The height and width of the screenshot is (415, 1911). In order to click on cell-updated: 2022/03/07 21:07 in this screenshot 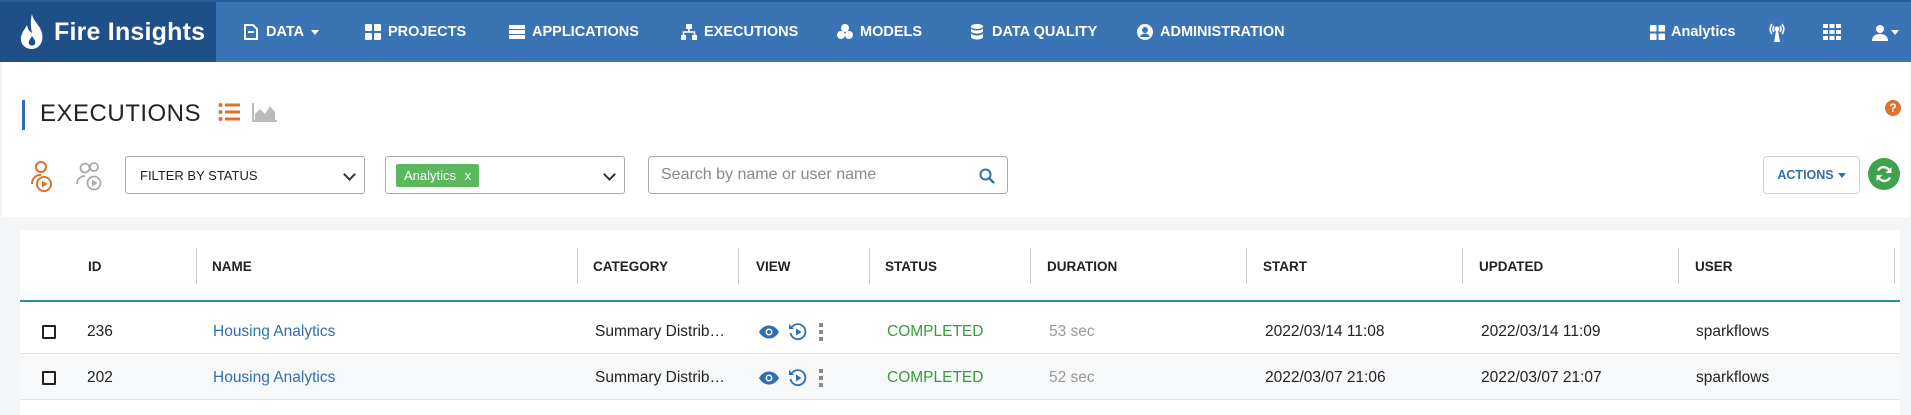, I will do `click(1541, 377)`.